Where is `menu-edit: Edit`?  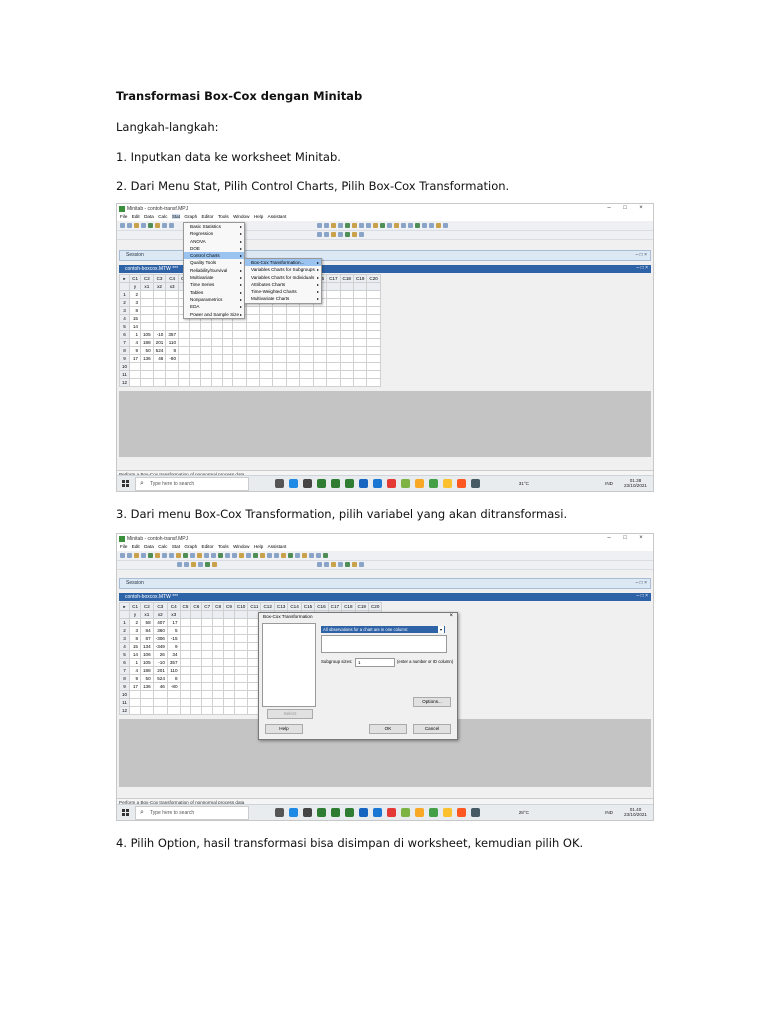 menu-edit: Edit is located at coordinates (136, 546).